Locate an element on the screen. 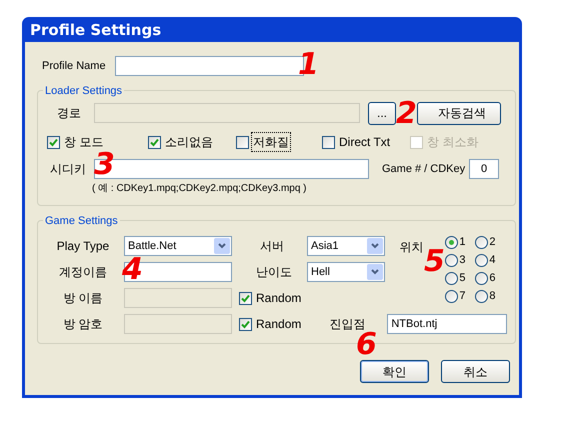 This screenshot has width=564, height=431. field-label: 시디키 is located at coordinates (68, 169).